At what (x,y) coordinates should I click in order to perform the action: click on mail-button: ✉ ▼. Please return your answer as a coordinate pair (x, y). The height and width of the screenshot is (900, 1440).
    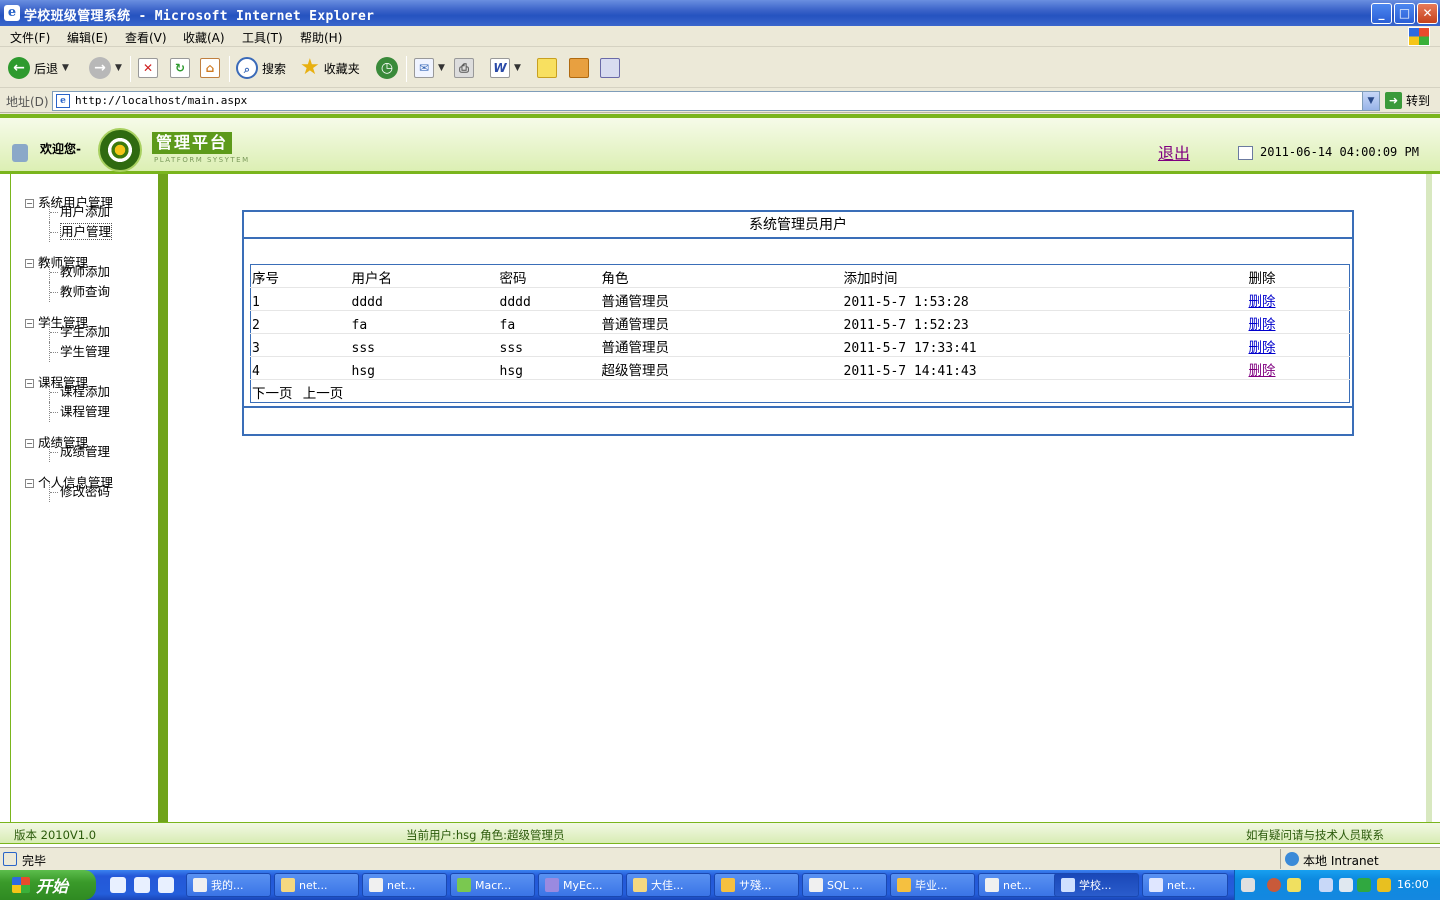
    Looking at the image, I should click on (429, 68).